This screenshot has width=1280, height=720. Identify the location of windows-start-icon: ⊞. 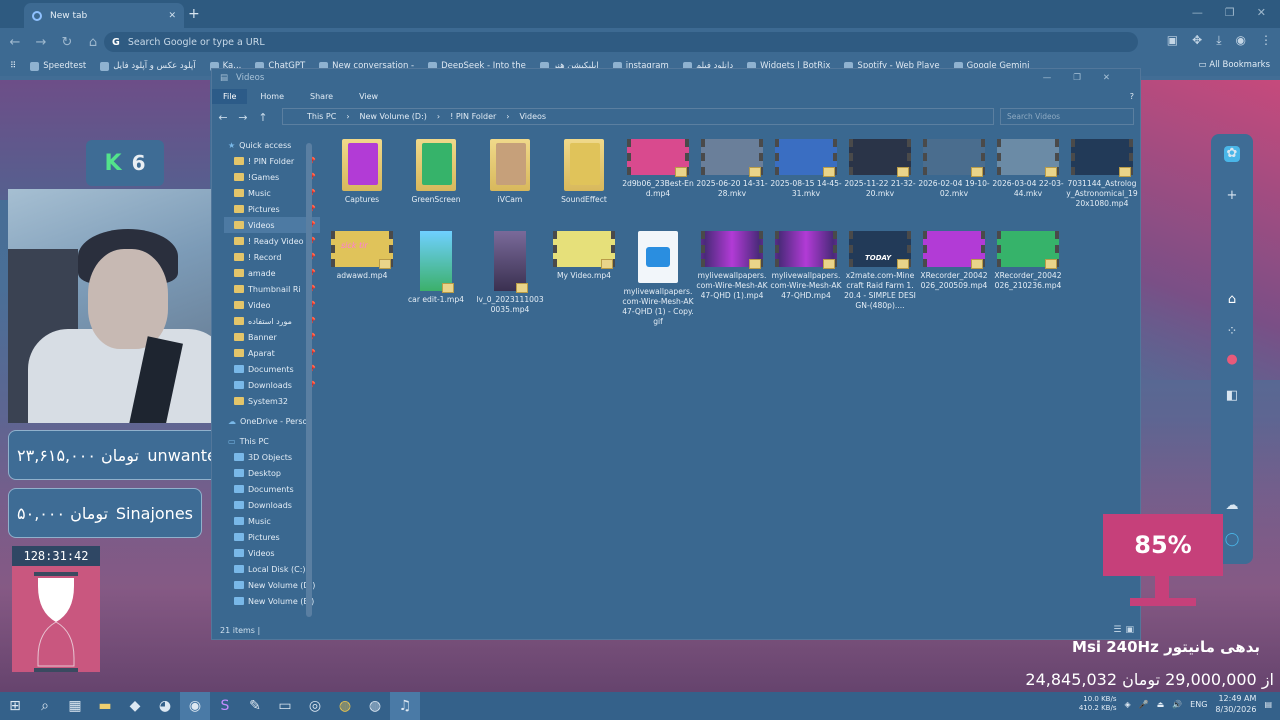
(15, 706).